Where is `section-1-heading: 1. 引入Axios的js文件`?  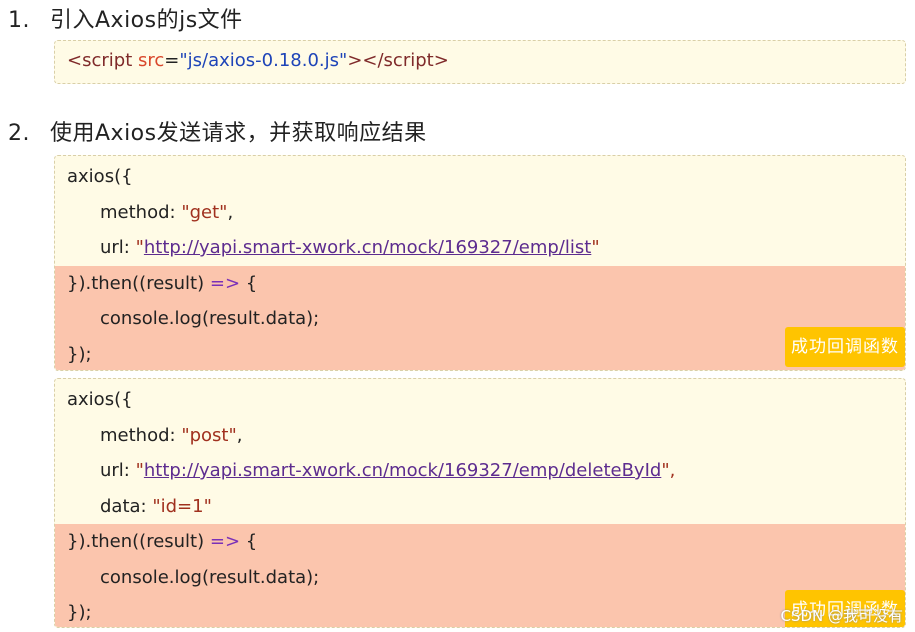
section-1-heading: 1. 引入Axios的js文件 is located at coordinates (125, 18).